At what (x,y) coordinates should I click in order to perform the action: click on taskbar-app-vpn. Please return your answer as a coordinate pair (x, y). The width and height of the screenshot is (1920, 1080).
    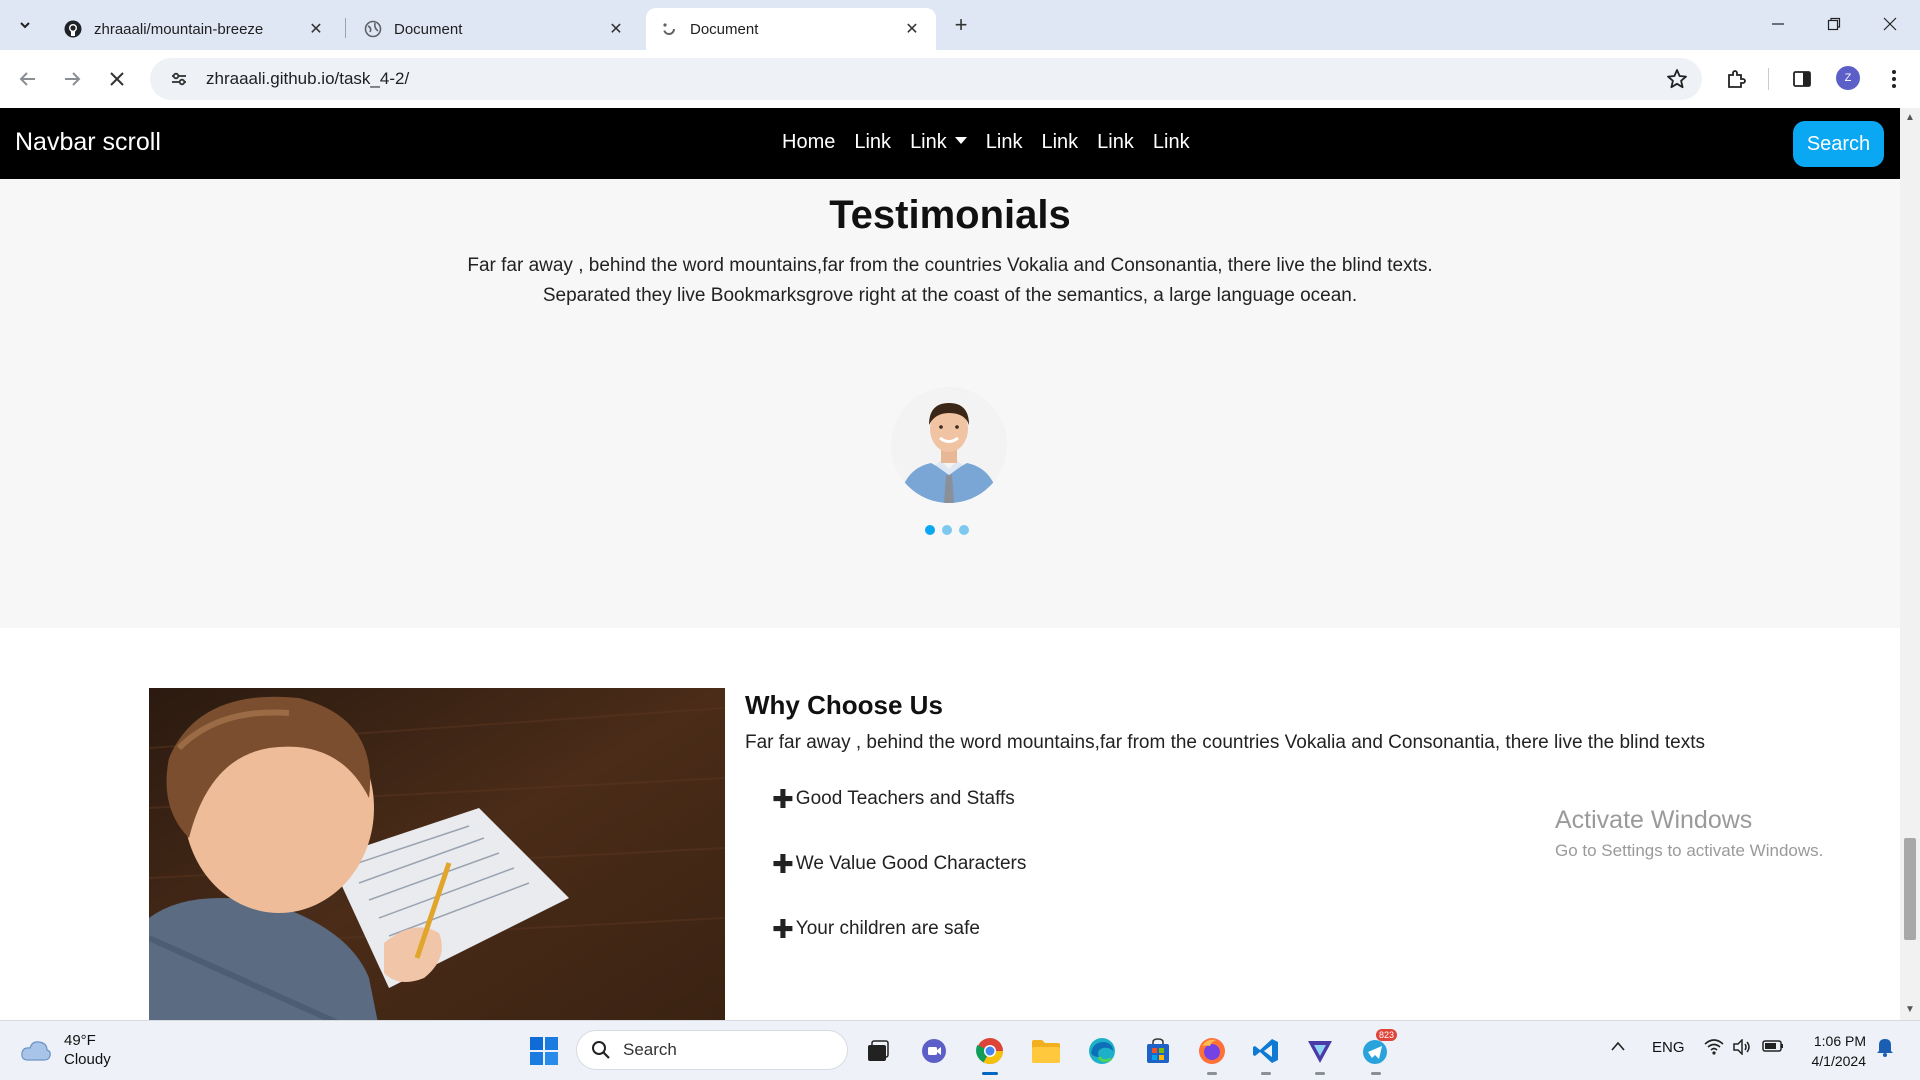
    Looking at the image, I should click on (1320, 1053).